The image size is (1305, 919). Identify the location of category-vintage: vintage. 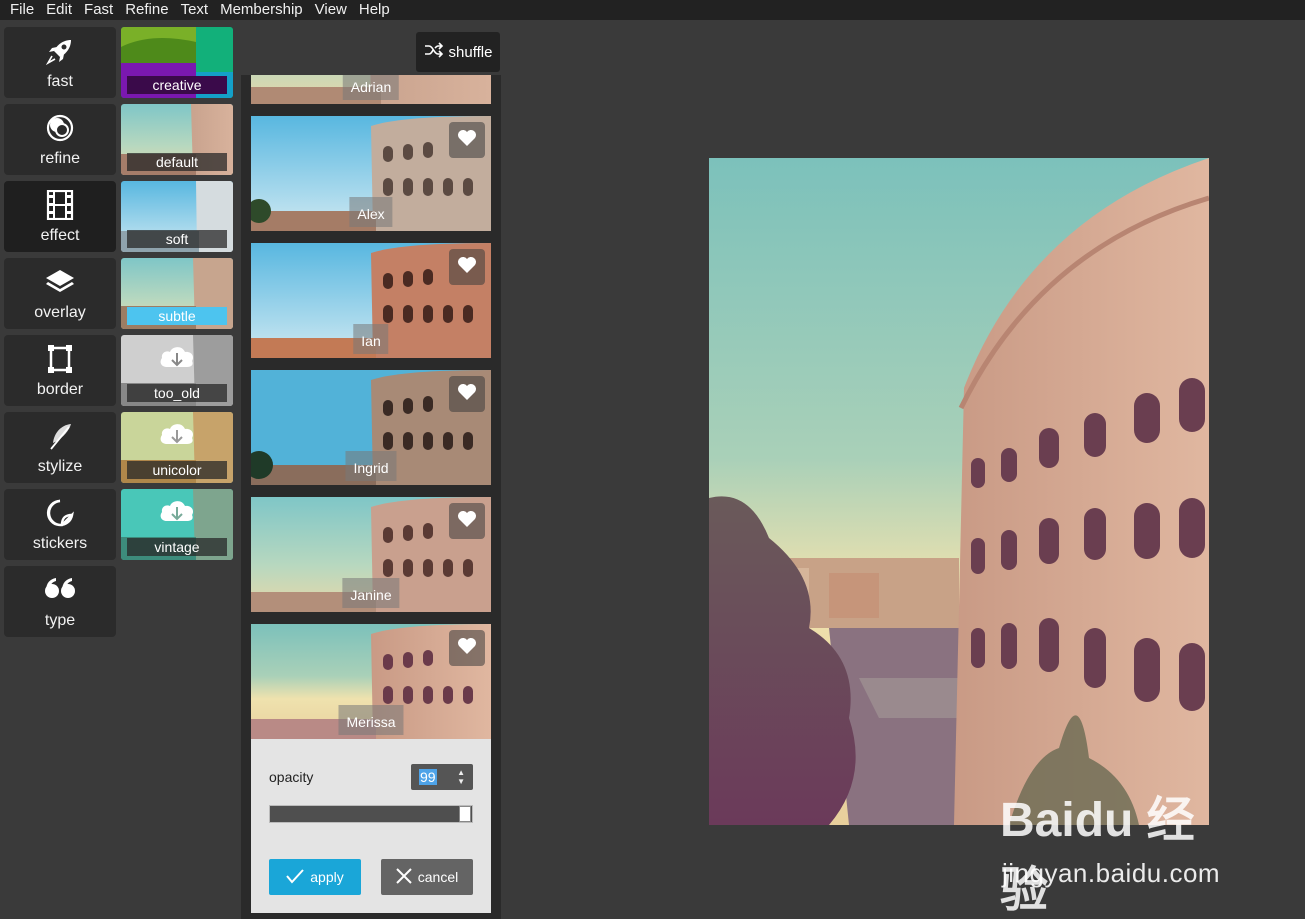
(177, 524).